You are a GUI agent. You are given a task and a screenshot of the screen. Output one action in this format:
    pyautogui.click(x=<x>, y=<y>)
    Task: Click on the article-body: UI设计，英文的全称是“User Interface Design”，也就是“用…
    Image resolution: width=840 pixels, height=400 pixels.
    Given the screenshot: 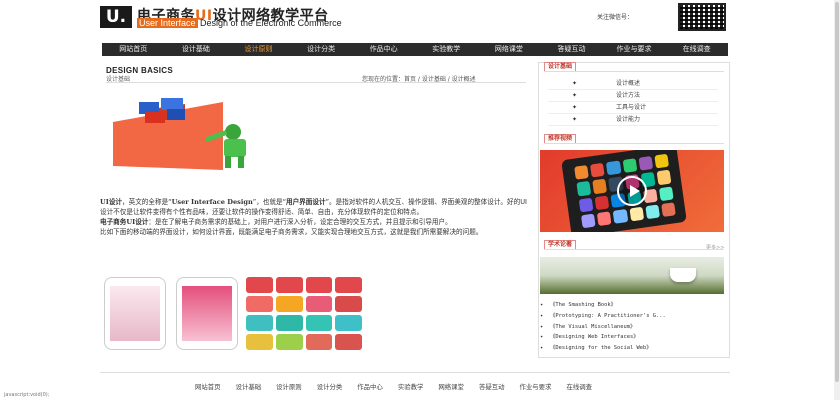 What is the action you would take?
    pyautogui.click(x=314, y=217)
    